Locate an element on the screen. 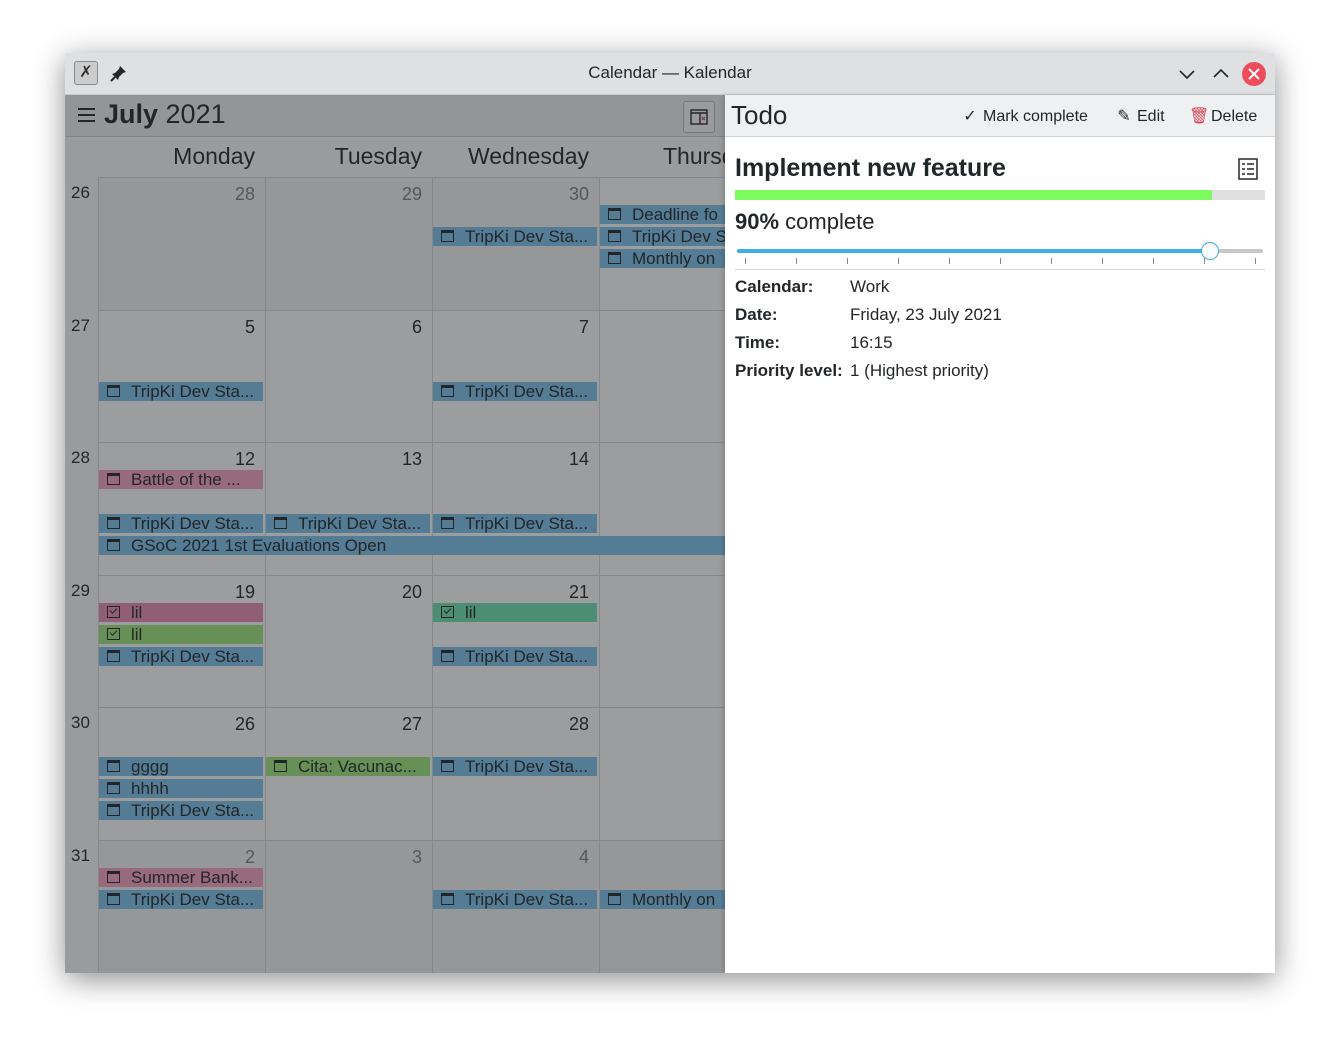  day-number: 19 is located at coordinates (244, 592).